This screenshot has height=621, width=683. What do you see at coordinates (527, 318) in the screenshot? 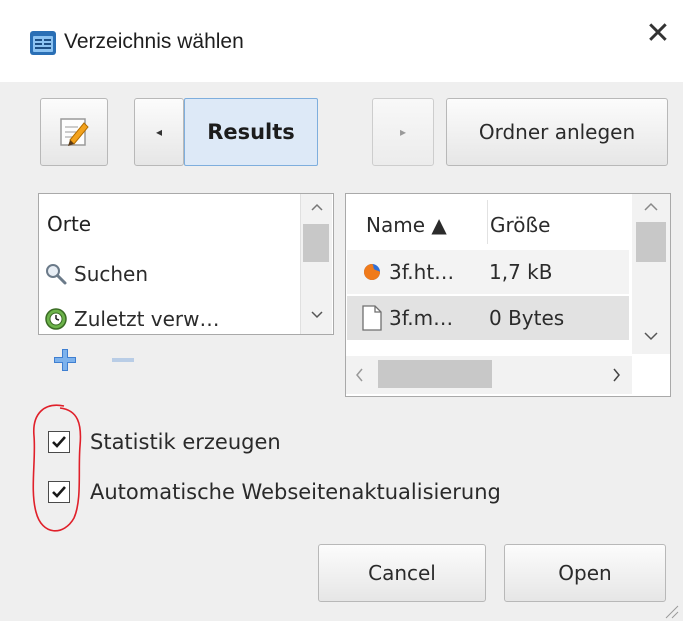
I see `file-size: 0 Bytes` at bounding box center [527, 318].